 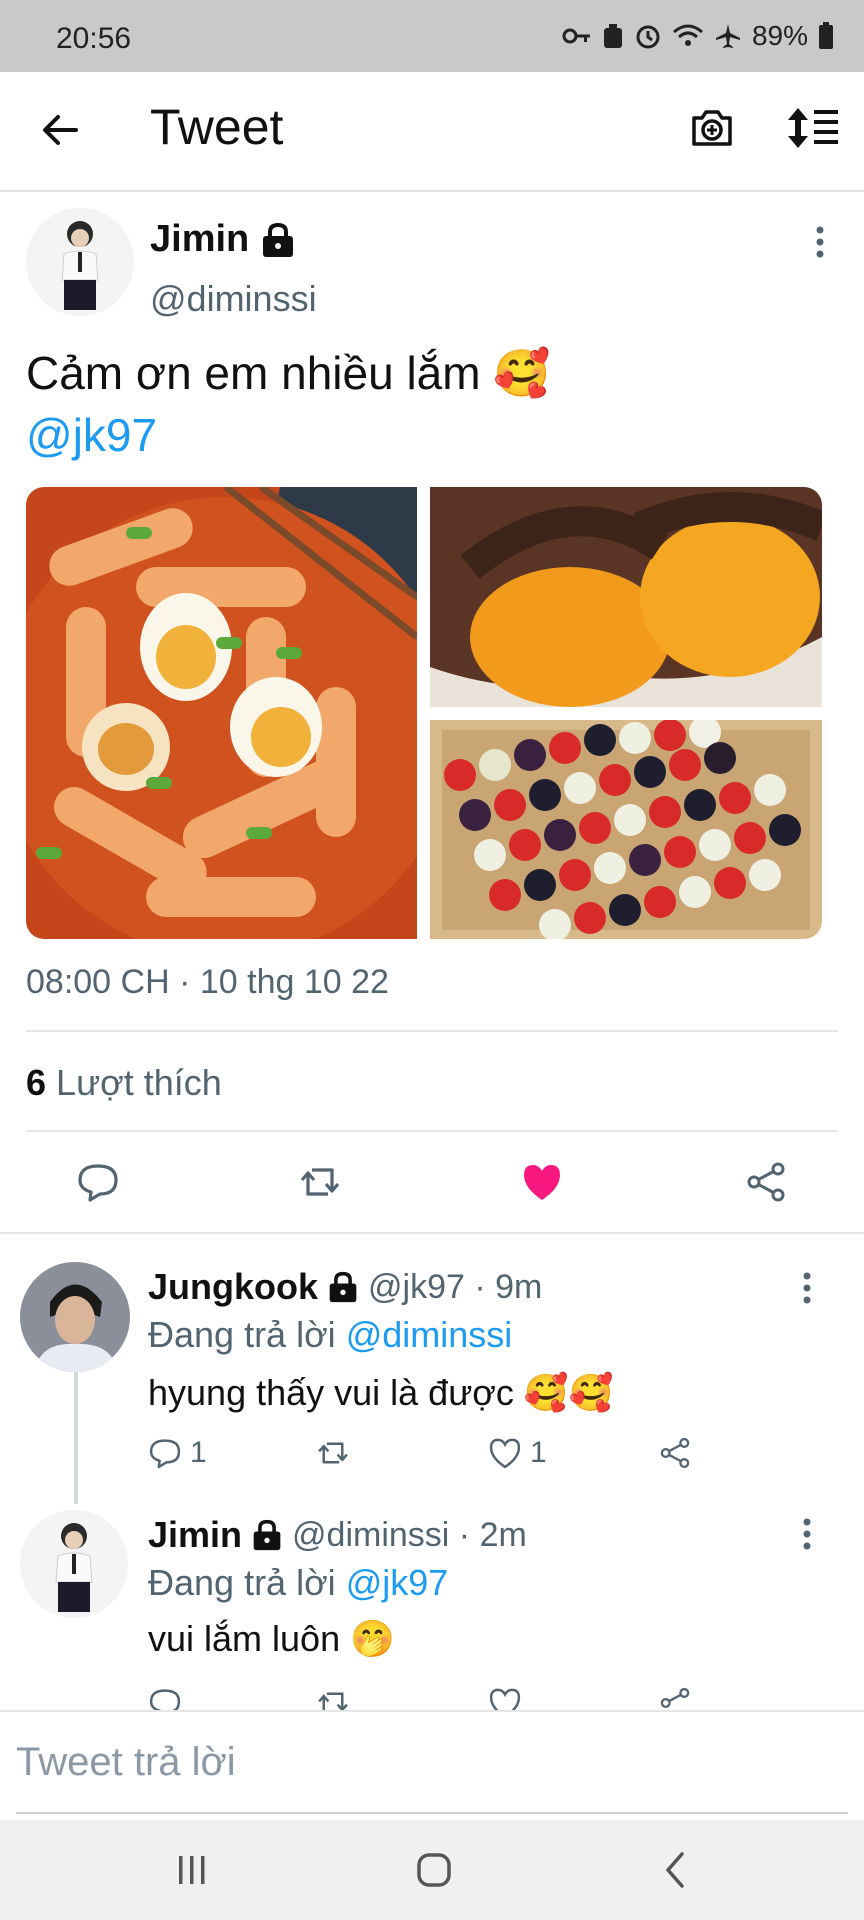 I want to click on sweet-potato-photo, so click(x=626, y=597).